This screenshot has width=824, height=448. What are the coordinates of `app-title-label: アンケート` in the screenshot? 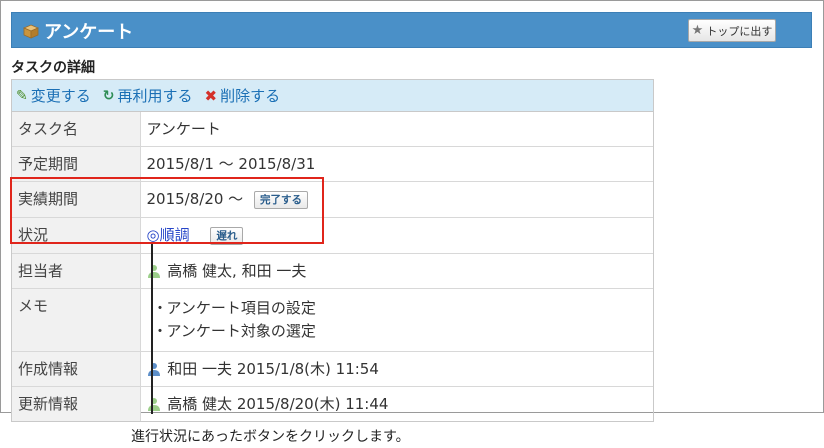 It's located at (89, 32).